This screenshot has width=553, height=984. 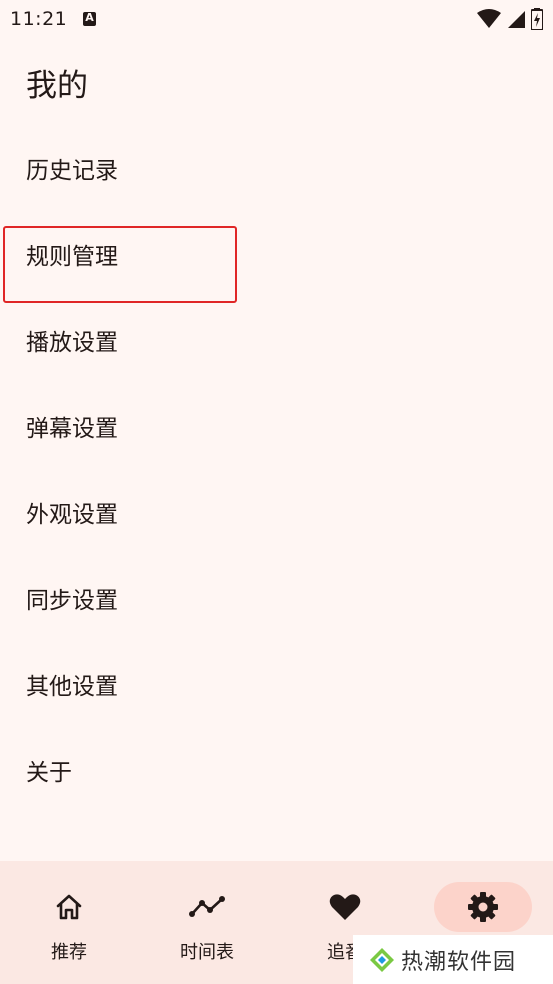 I want to click on status-icons, so click(x=510, y=19).